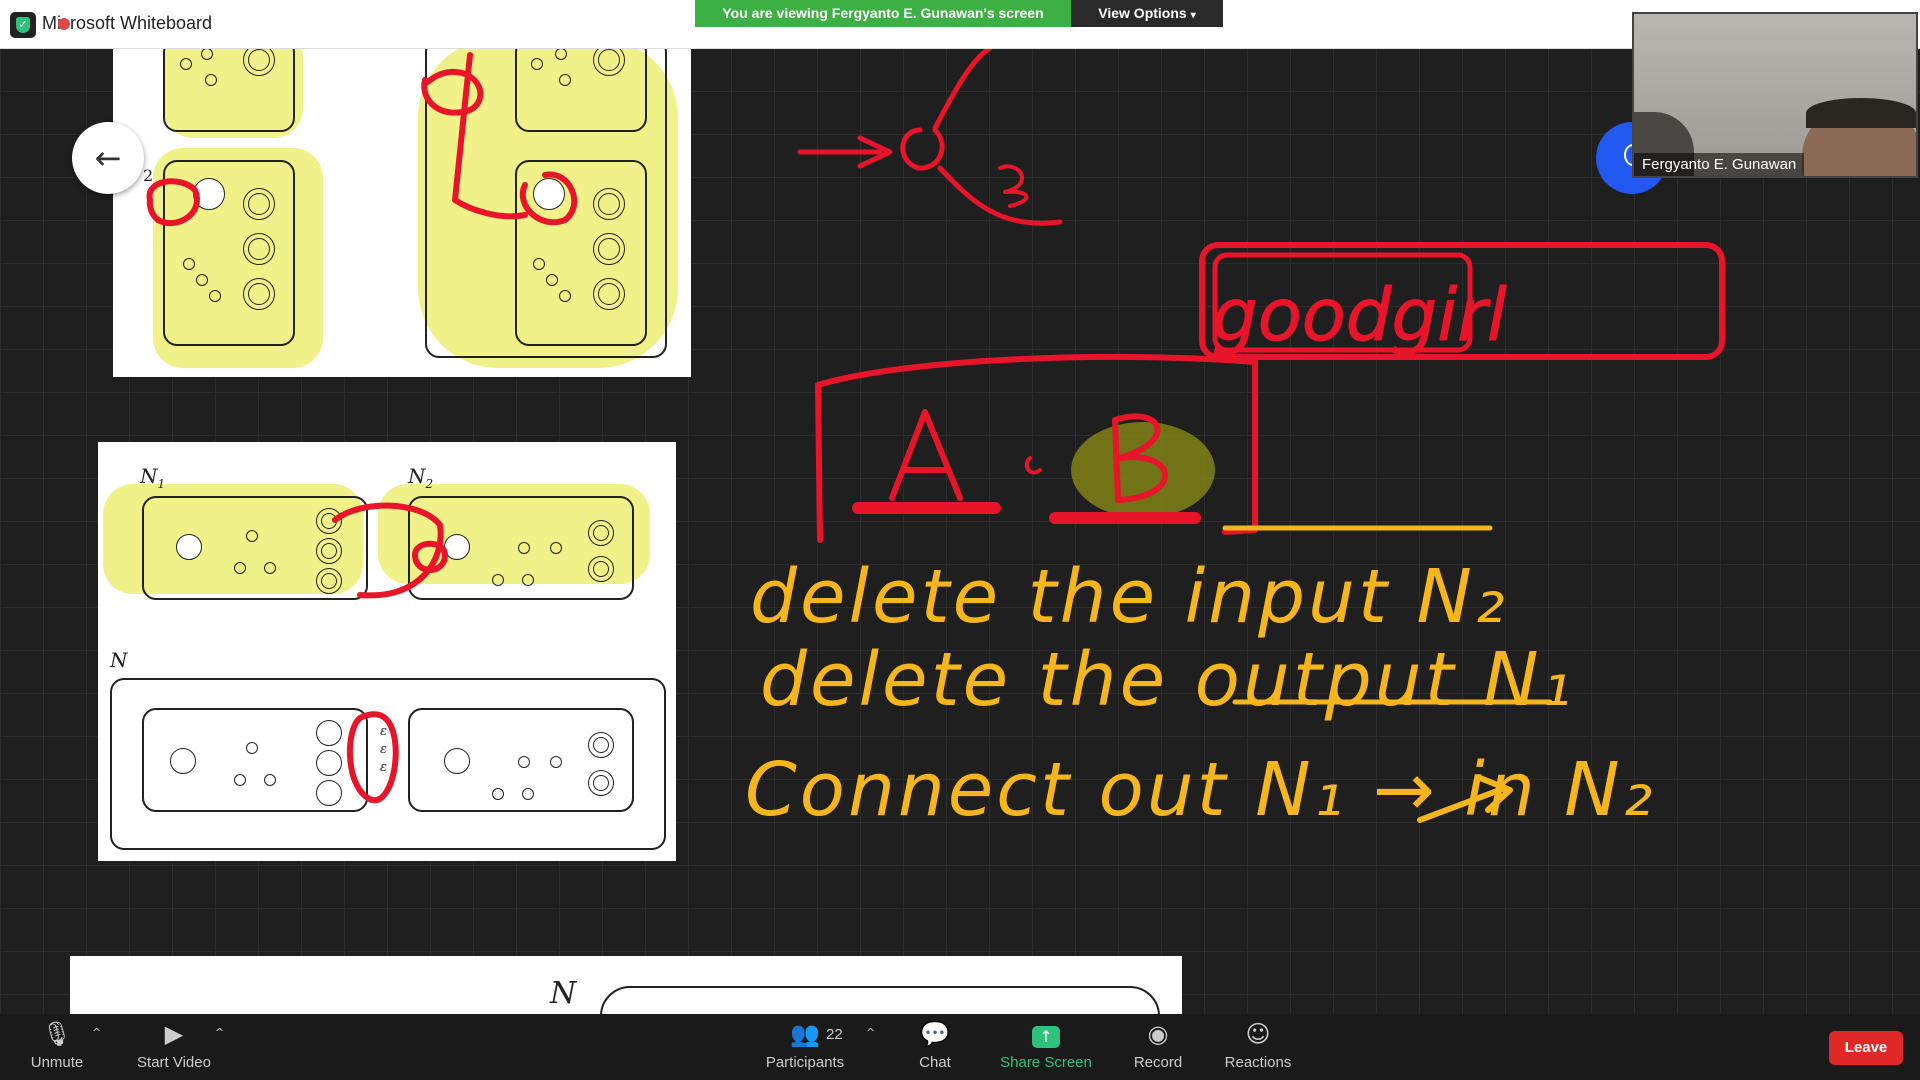 The width and height of the screenshot is (1920, 1080). Describe the element at coordinates (1258, 1034) in the screenshot. I see `reactions-icon: ☺` at that location.